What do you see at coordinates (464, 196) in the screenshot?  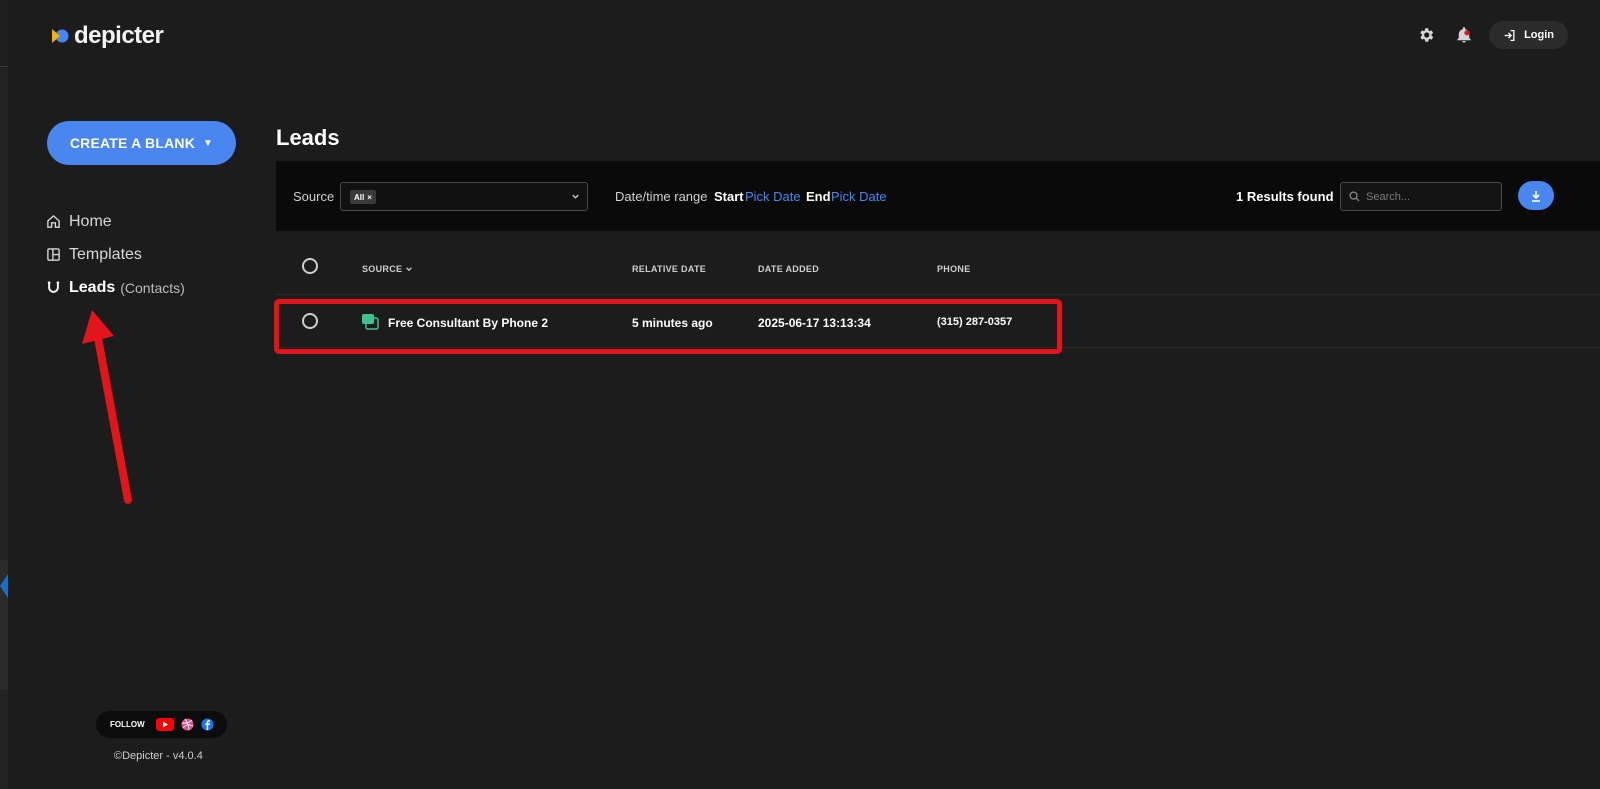 I see `source-select: All ×` at bounding box center [464, 196].